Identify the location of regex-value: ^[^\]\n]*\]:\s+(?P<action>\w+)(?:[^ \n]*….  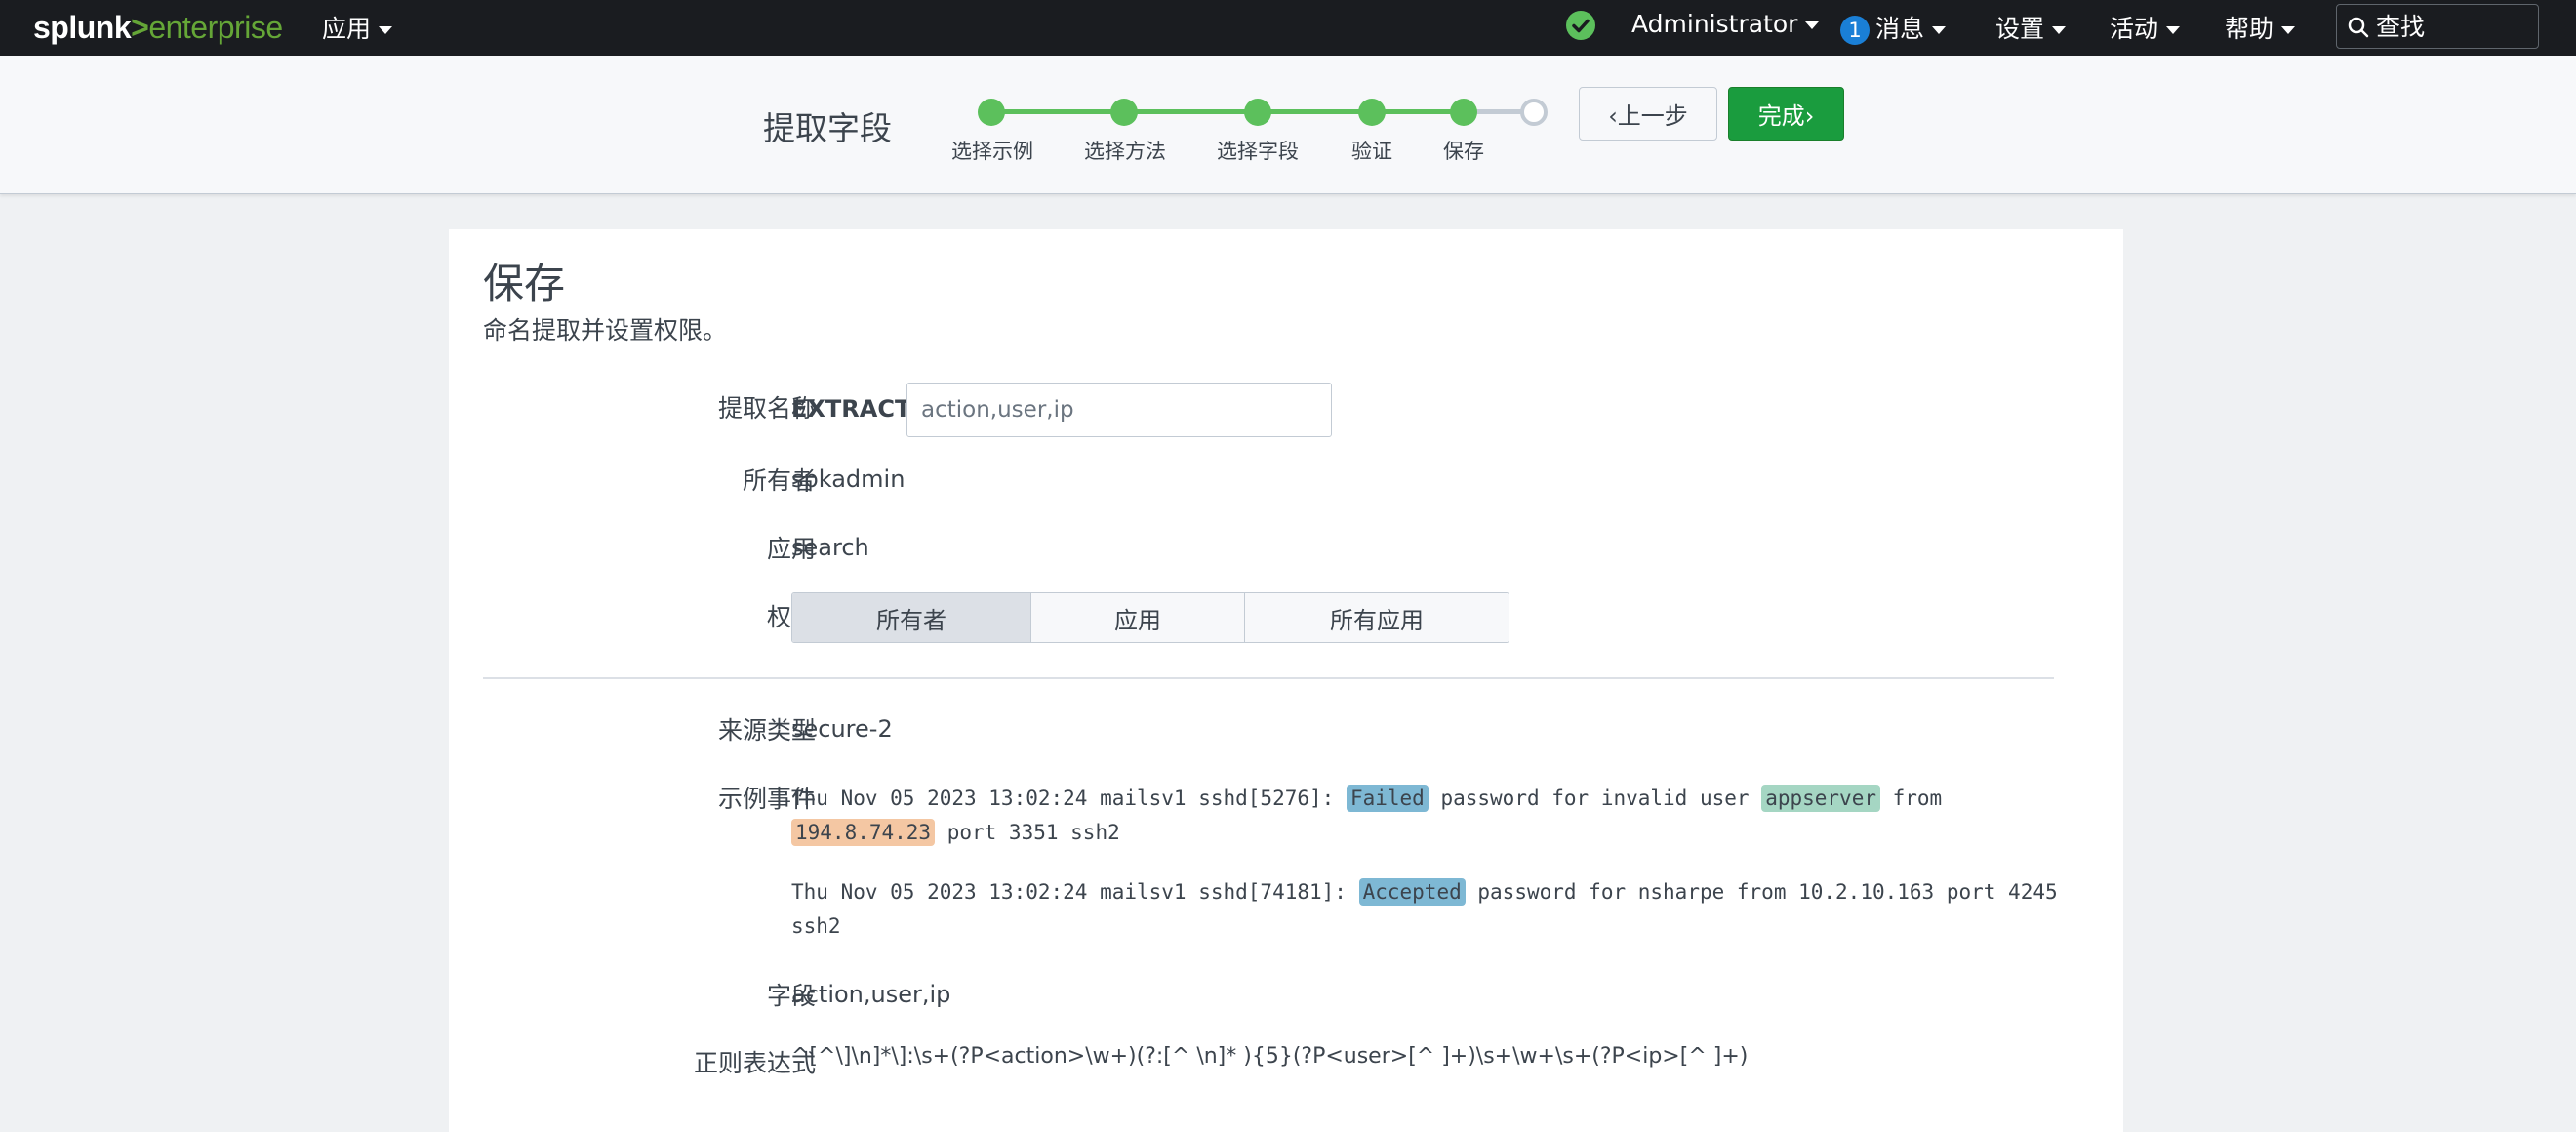
(1270, 1056).